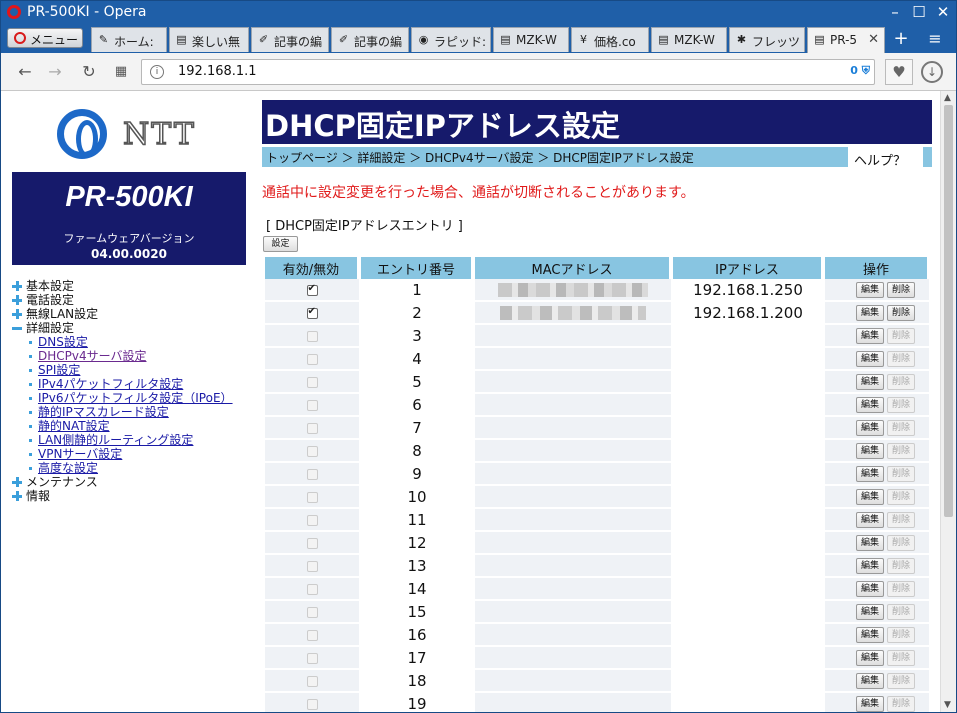 Image resolution: width=957 pixels, height=713 pixels. What do you see at coordinates (947, 705) in the screenshot?
I see `scroll-down-icon: ▼` at bounding box center [947, 705].